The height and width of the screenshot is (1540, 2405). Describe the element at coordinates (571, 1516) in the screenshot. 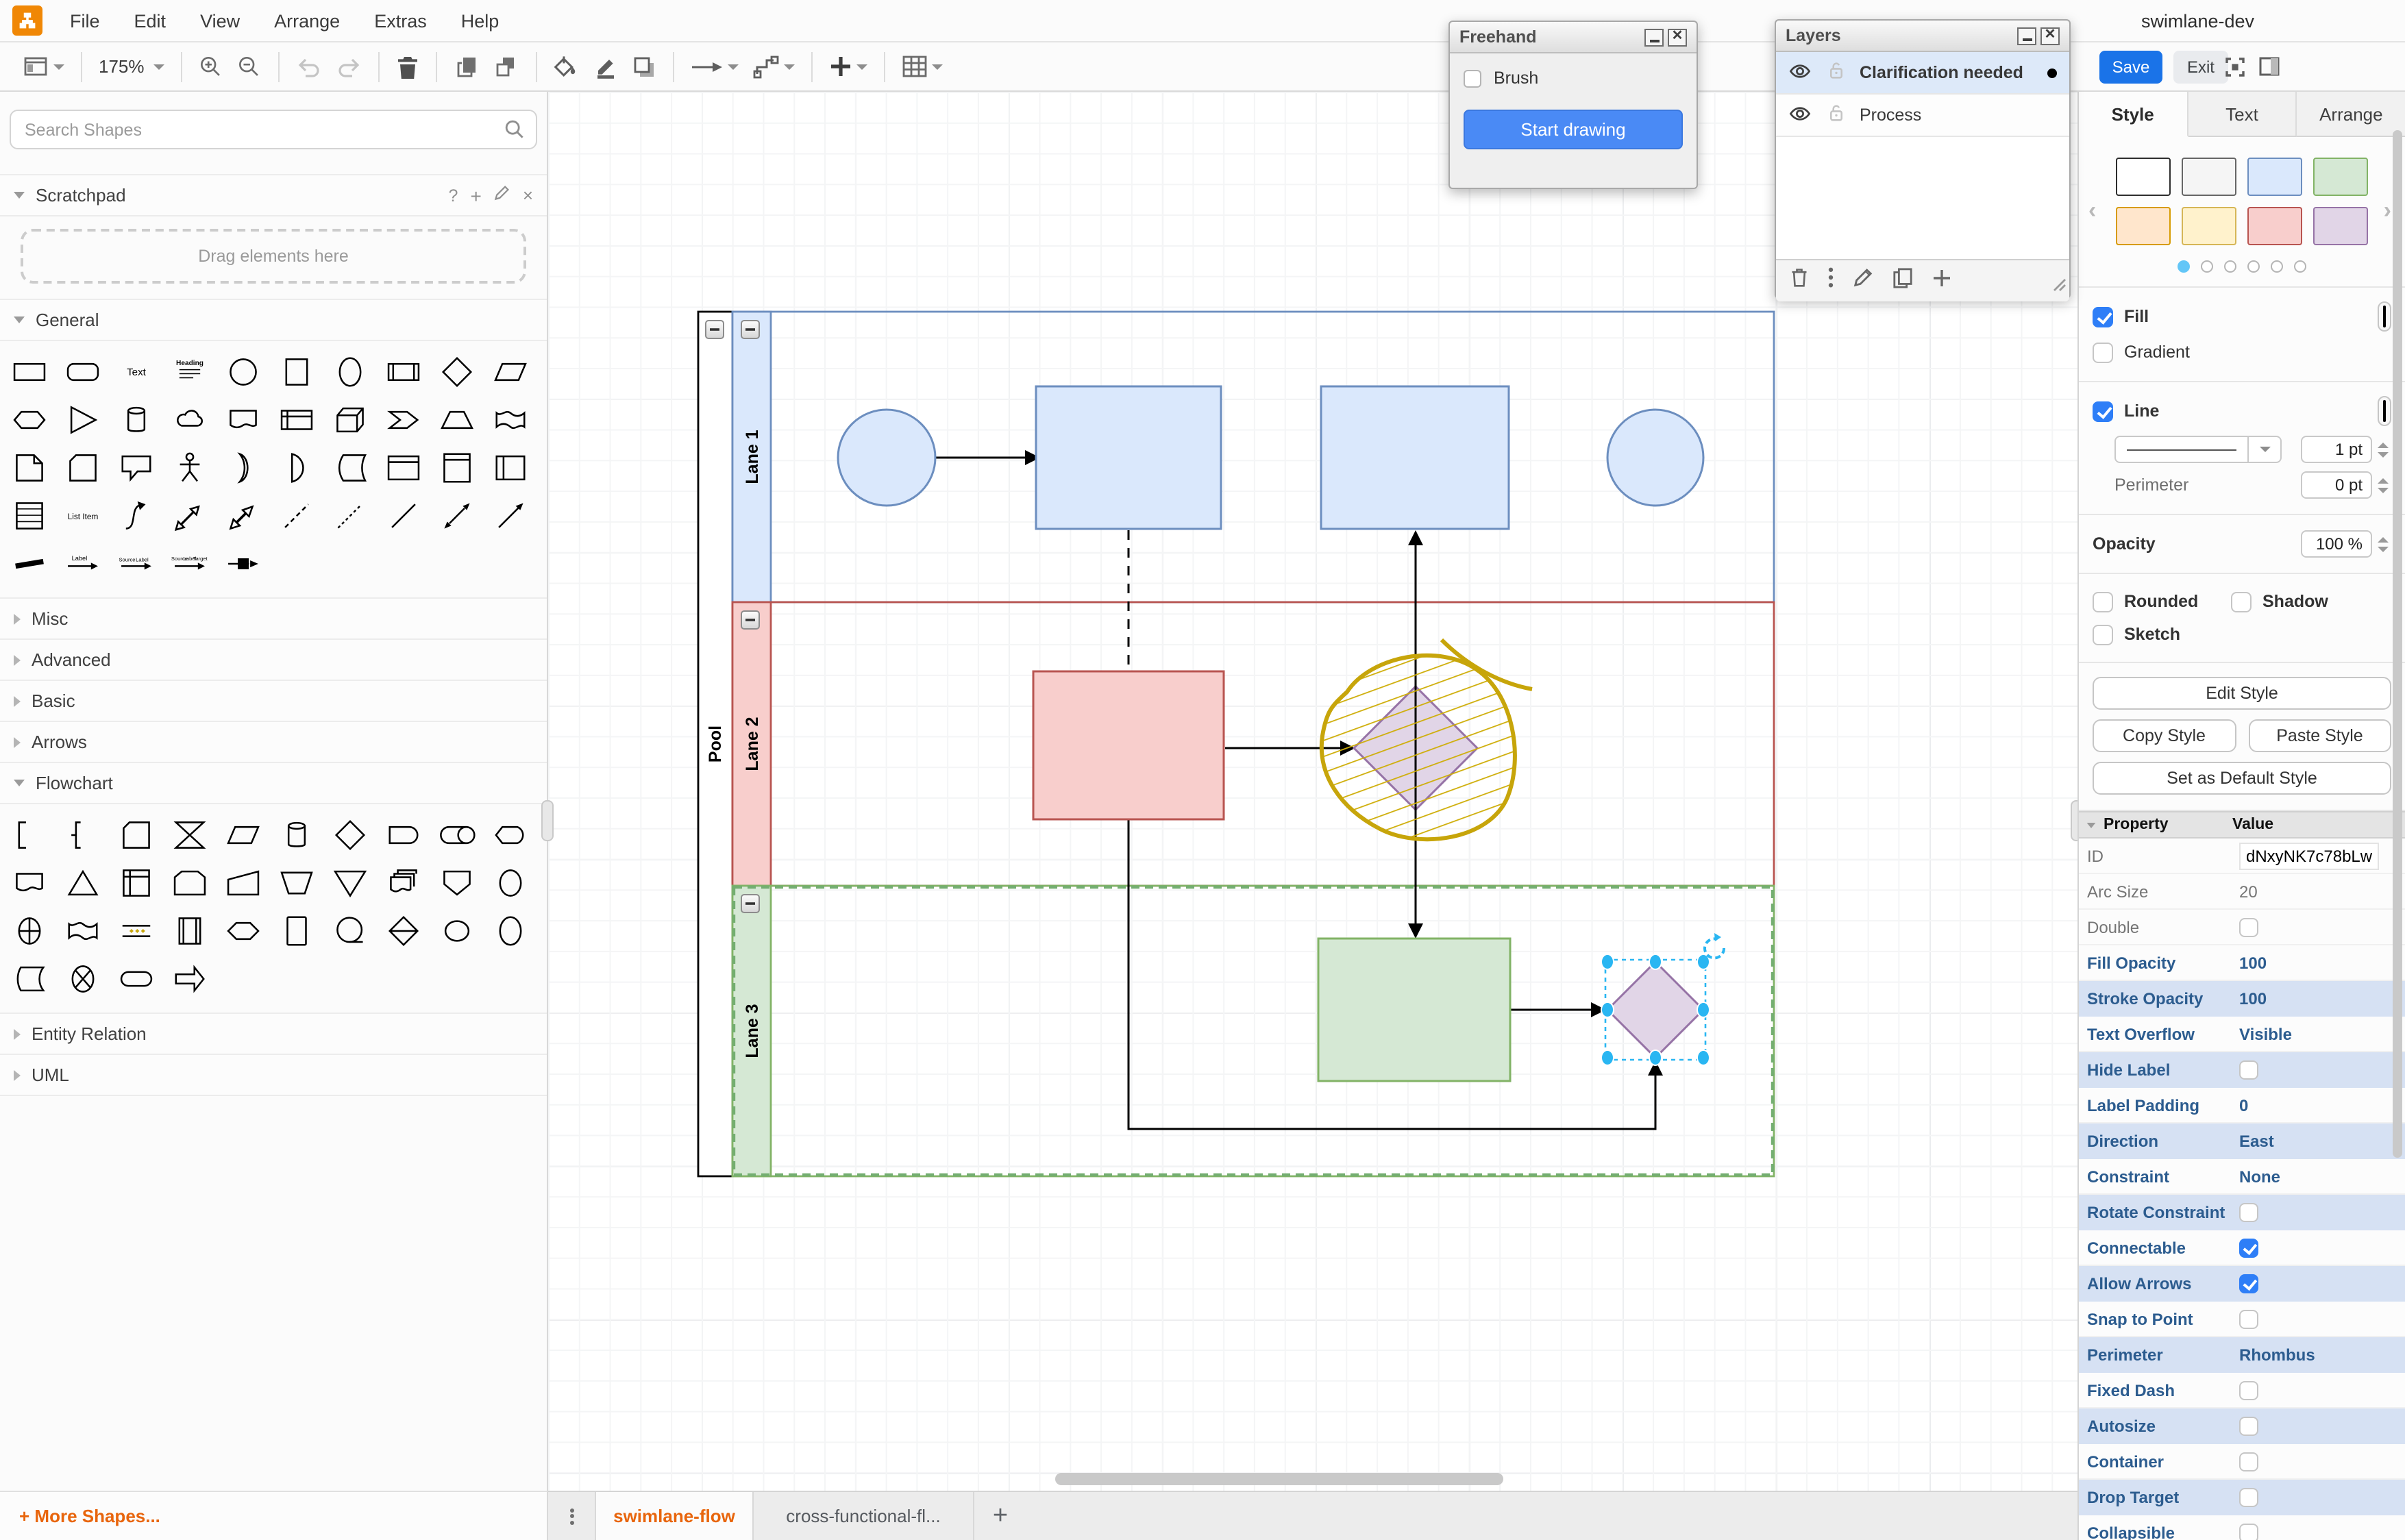

I see `pages-menu-icon` at that location.